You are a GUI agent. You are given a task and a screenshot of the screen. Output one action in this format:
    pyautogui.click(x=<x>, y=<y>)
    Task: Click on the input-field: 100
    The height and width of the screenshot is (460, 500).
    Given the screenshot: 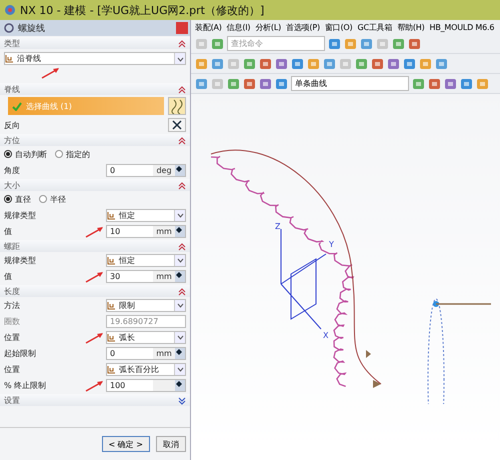 What is the action you would take?
    pyautogui.click(x=146, y=385)
    